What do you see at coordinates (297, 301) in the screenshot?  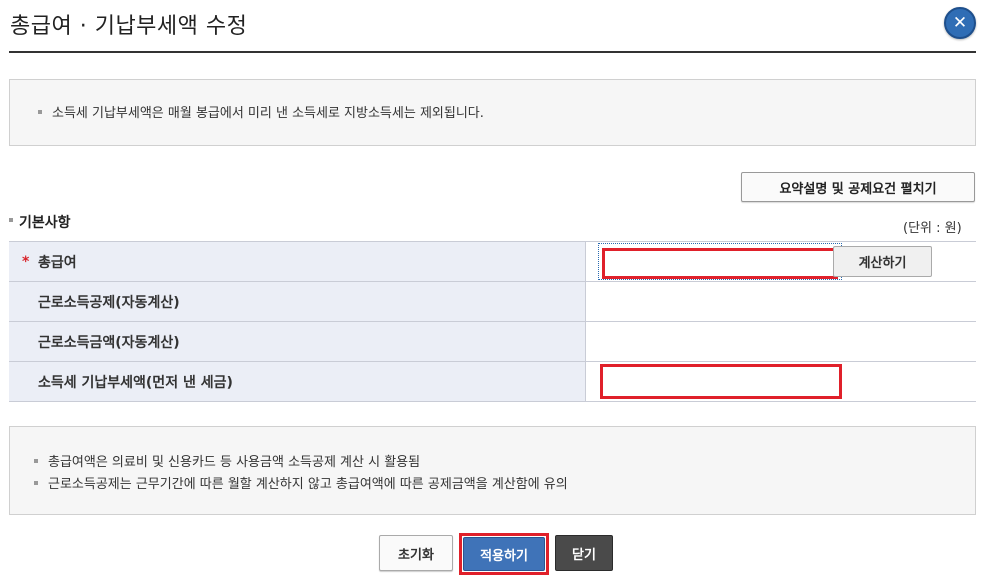 I see `row-header: 근로소득공제(자동계산)` at bounding box center [297, 301].